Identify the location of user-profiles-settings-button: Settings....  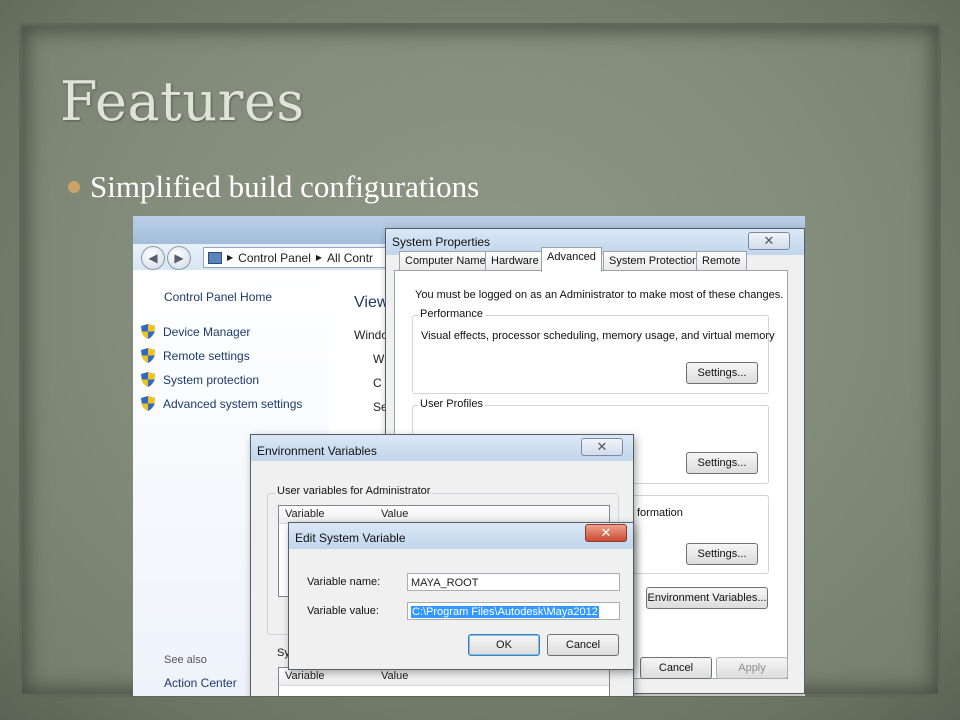
(722, 463).